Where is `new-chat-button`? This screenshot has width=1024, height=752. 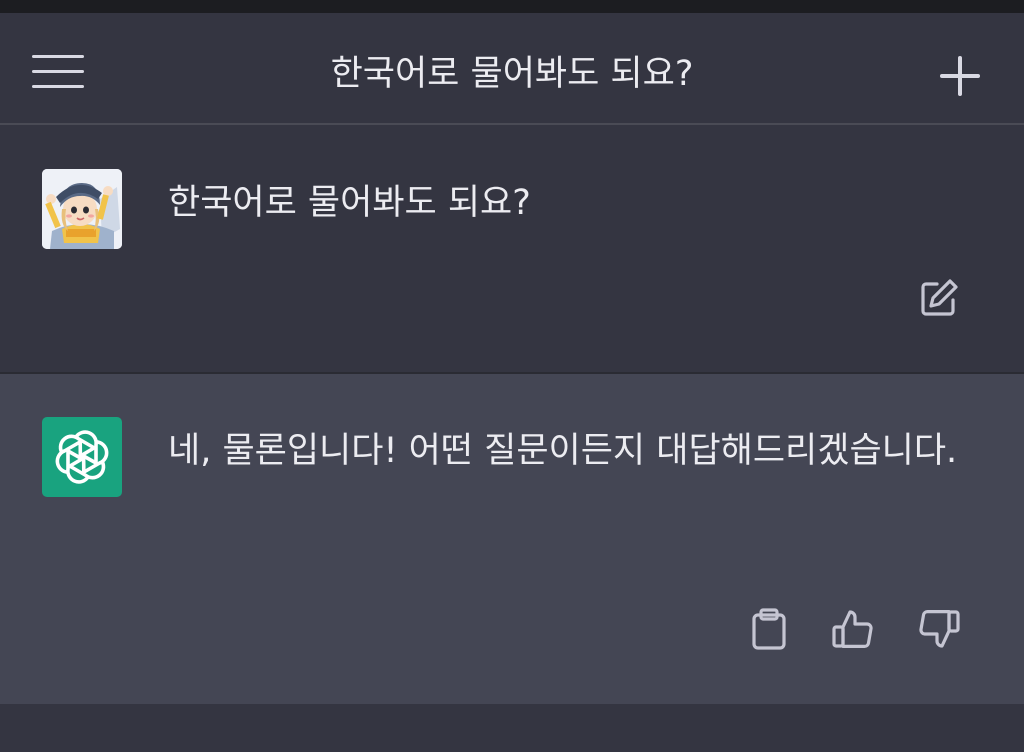
new-chat-button is located at coordinates (960, 77).